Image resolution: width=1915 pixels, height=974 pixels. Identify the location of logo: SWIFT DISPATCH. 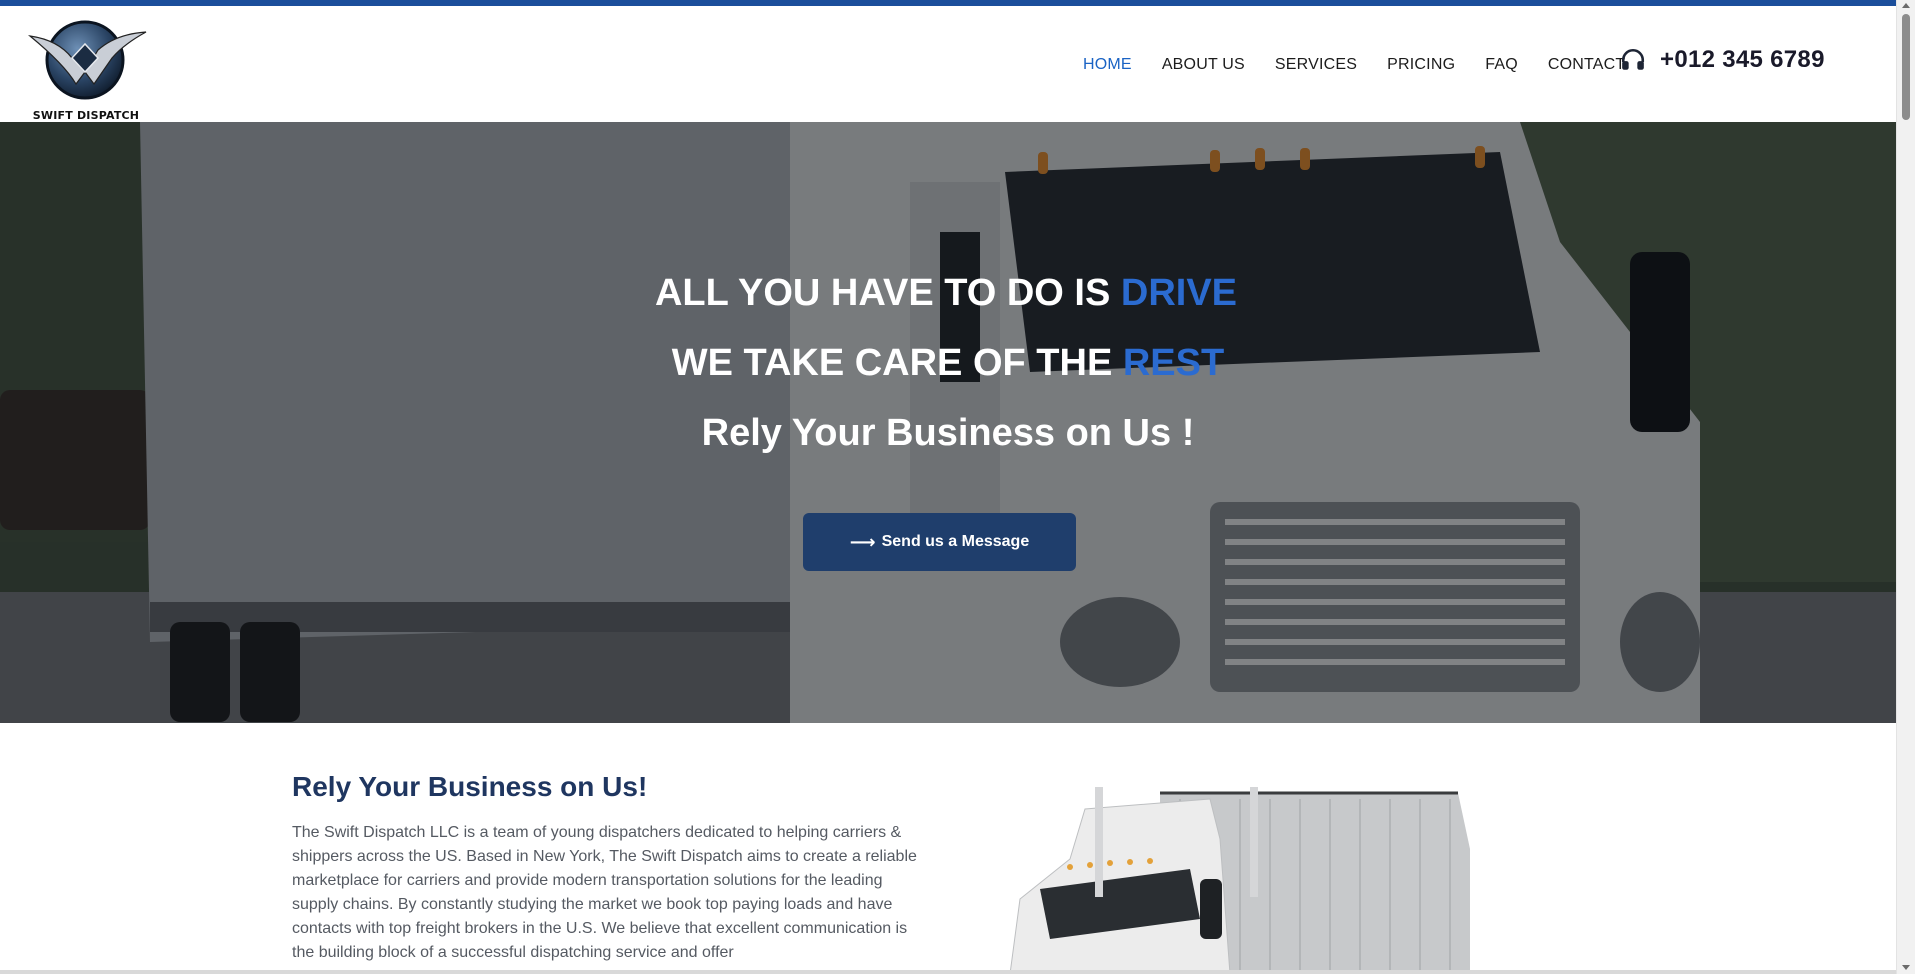
(87, 68).